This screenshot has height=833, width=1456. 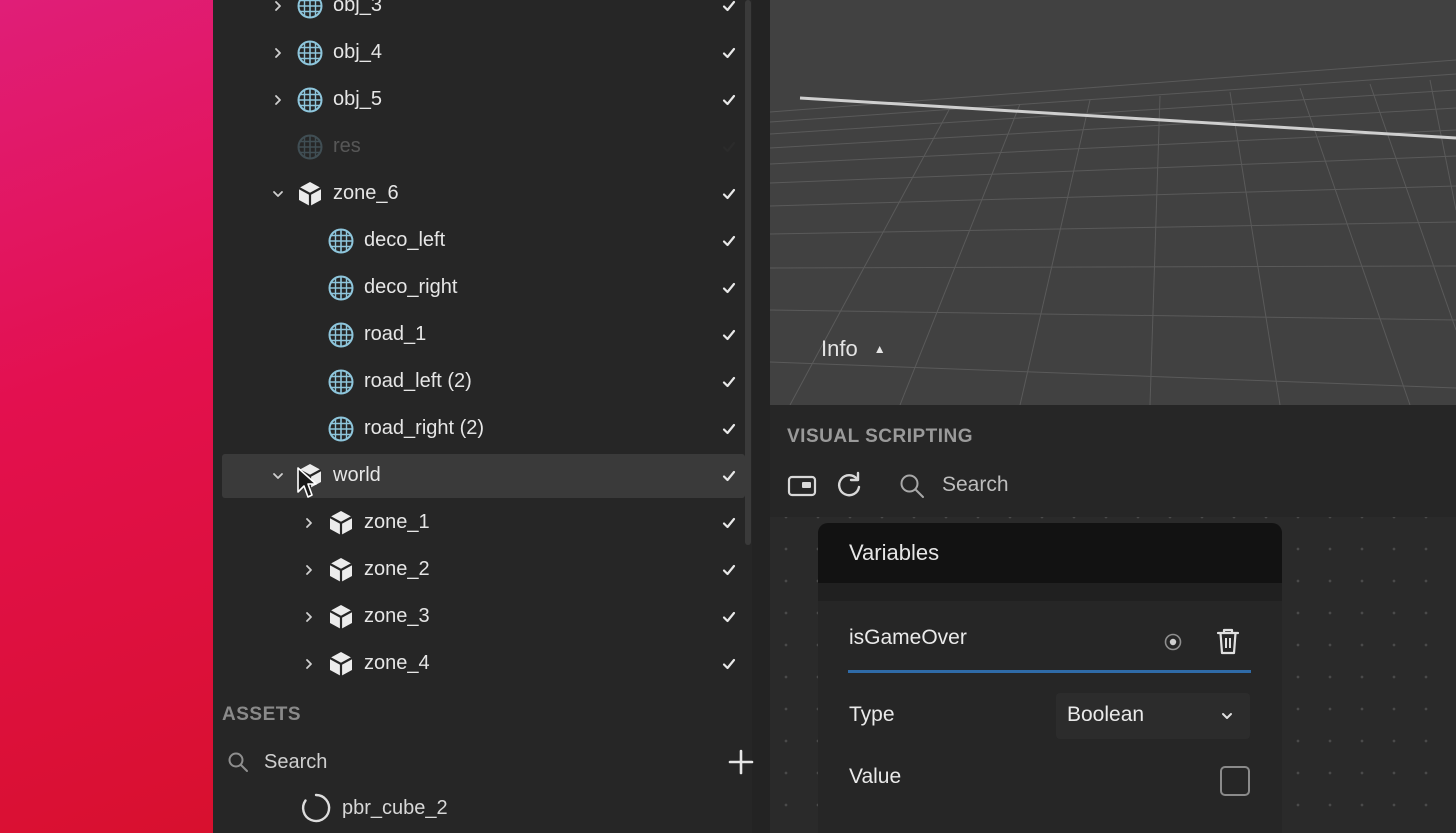 What do you see at coordinates (1049, 671) in the screenshot?
I see `variable-name-underline` at bounding box center [1049, 671].